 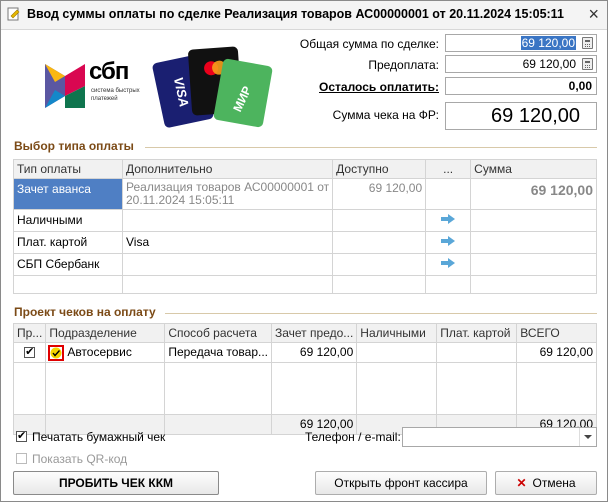 I want to click on prepay-label: Предоплата:, so click(x=403, y=65).